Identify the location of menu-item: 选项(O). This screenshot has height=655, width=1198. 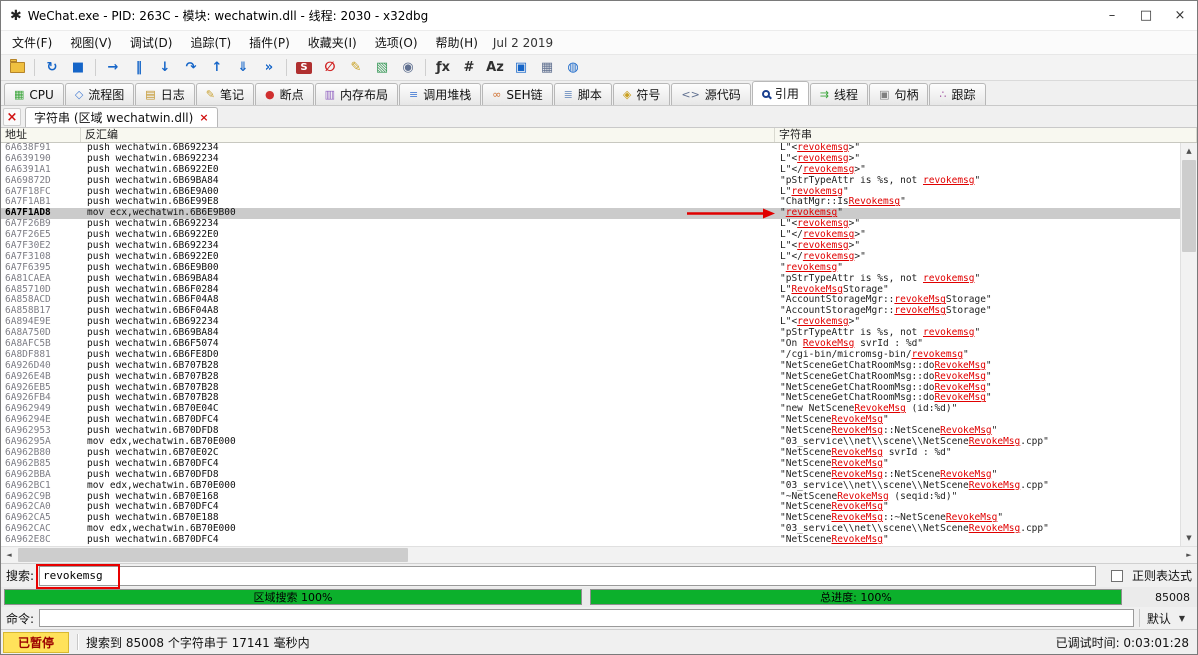
(396, 42).